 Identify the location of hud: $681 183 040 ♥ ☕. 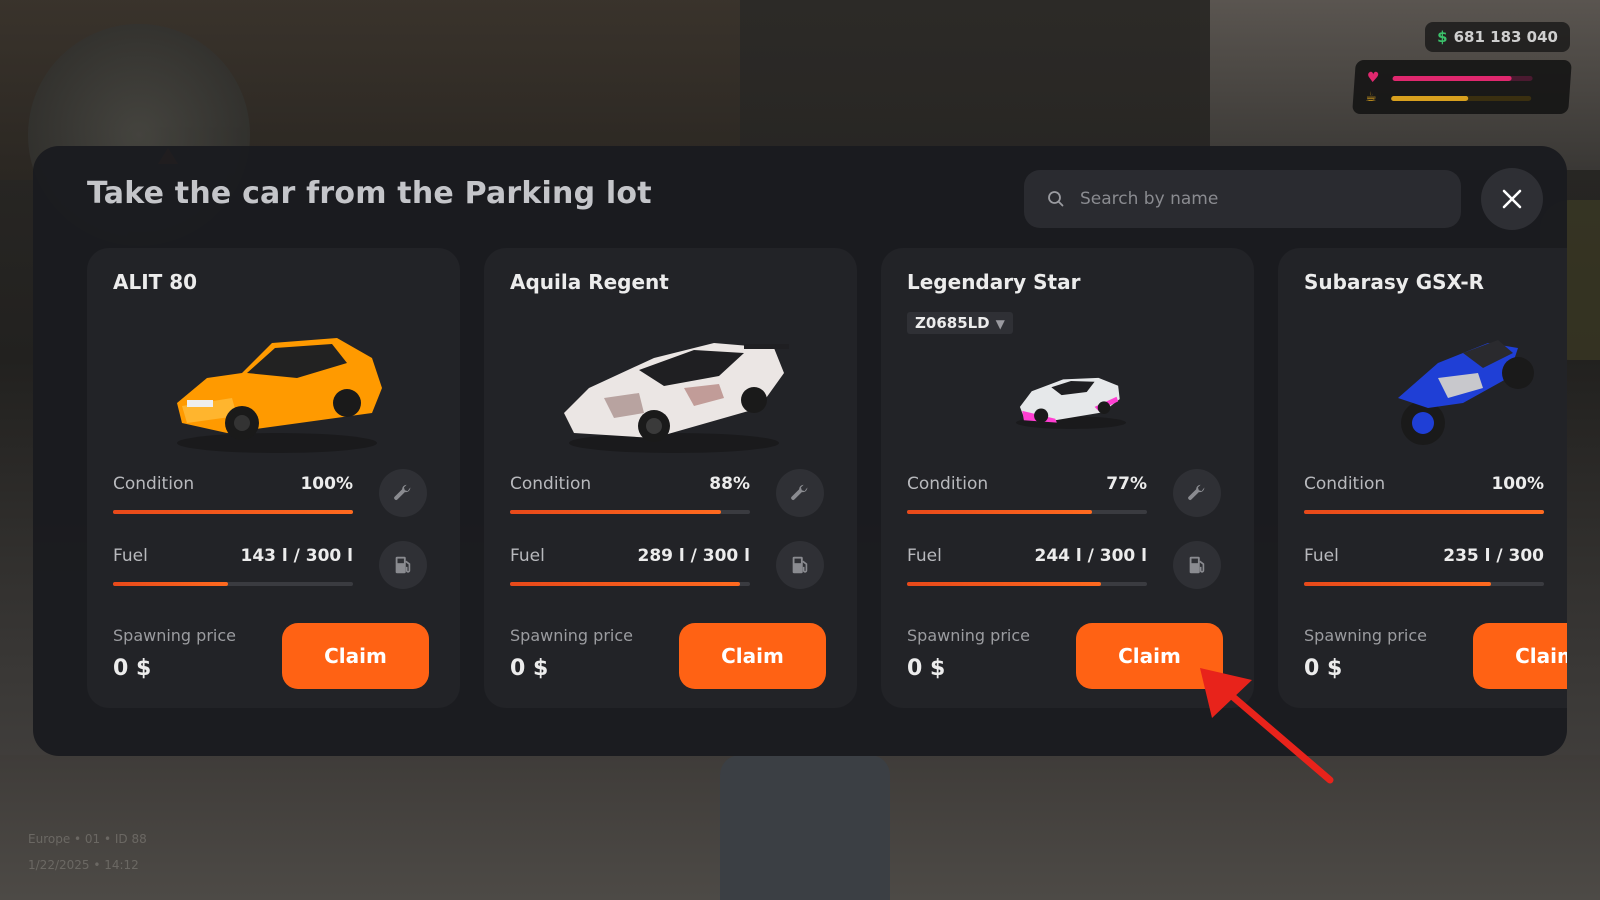
(1451, 63).